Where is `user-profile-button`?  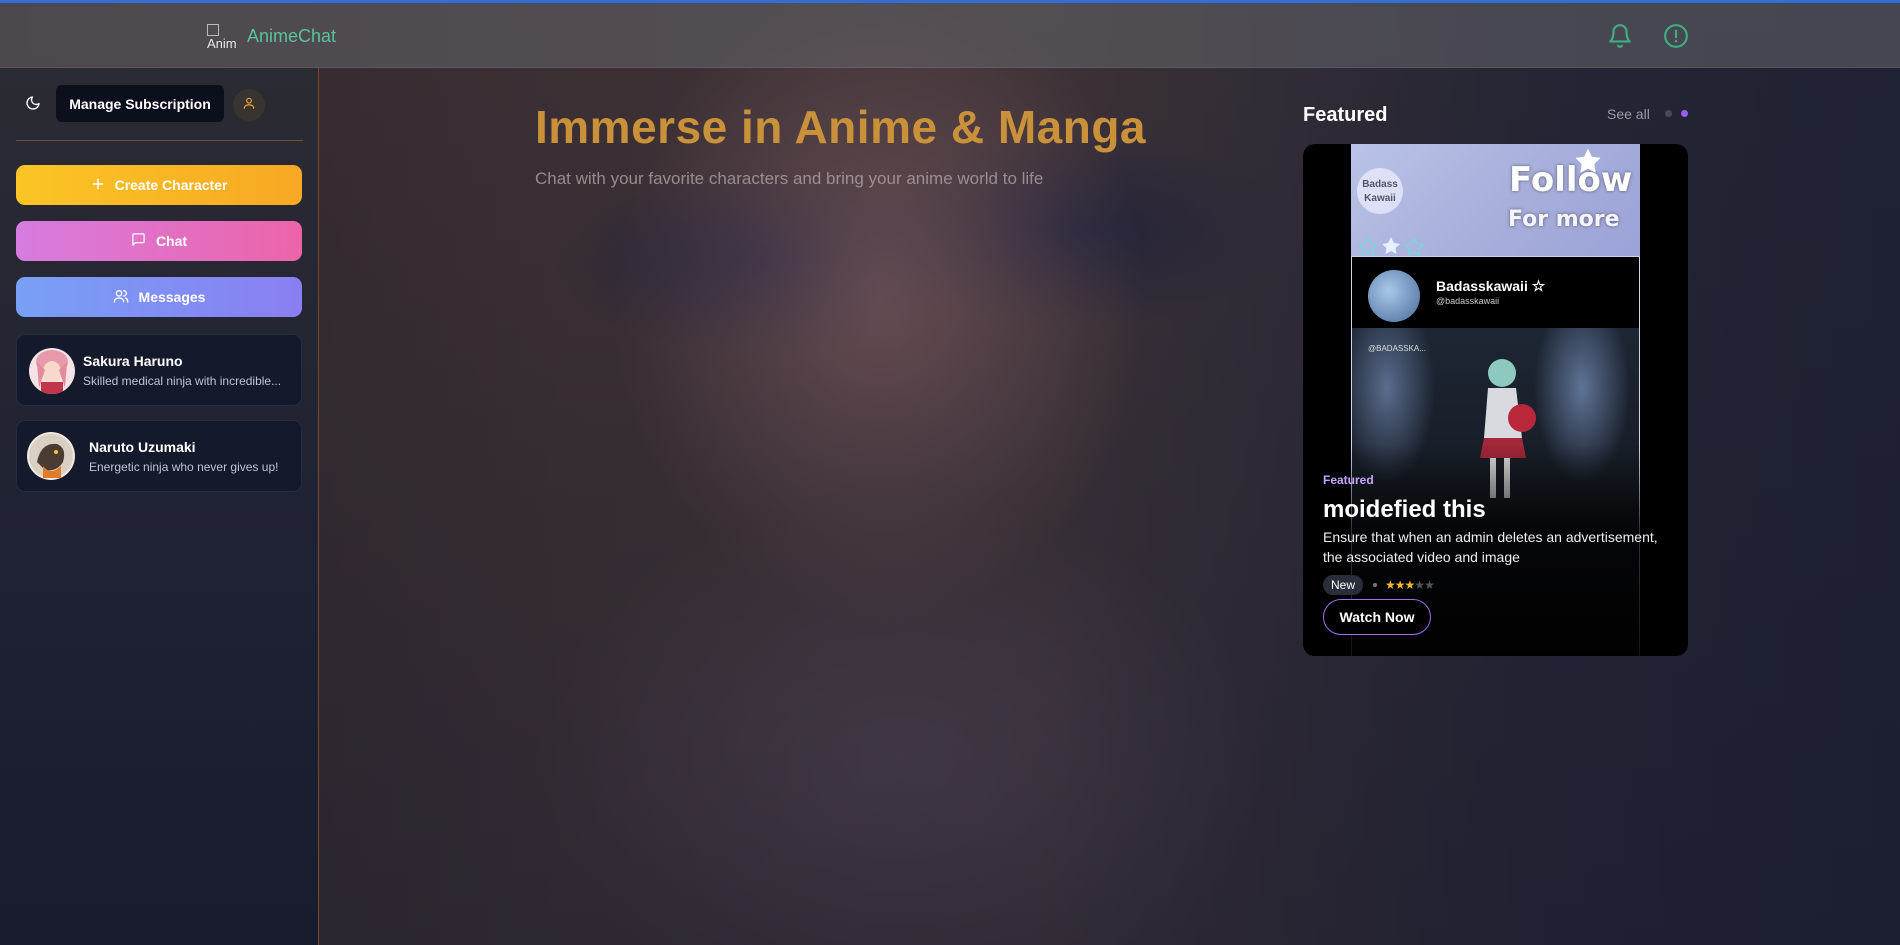
user-profile-button is located at coordinates (249, 105).